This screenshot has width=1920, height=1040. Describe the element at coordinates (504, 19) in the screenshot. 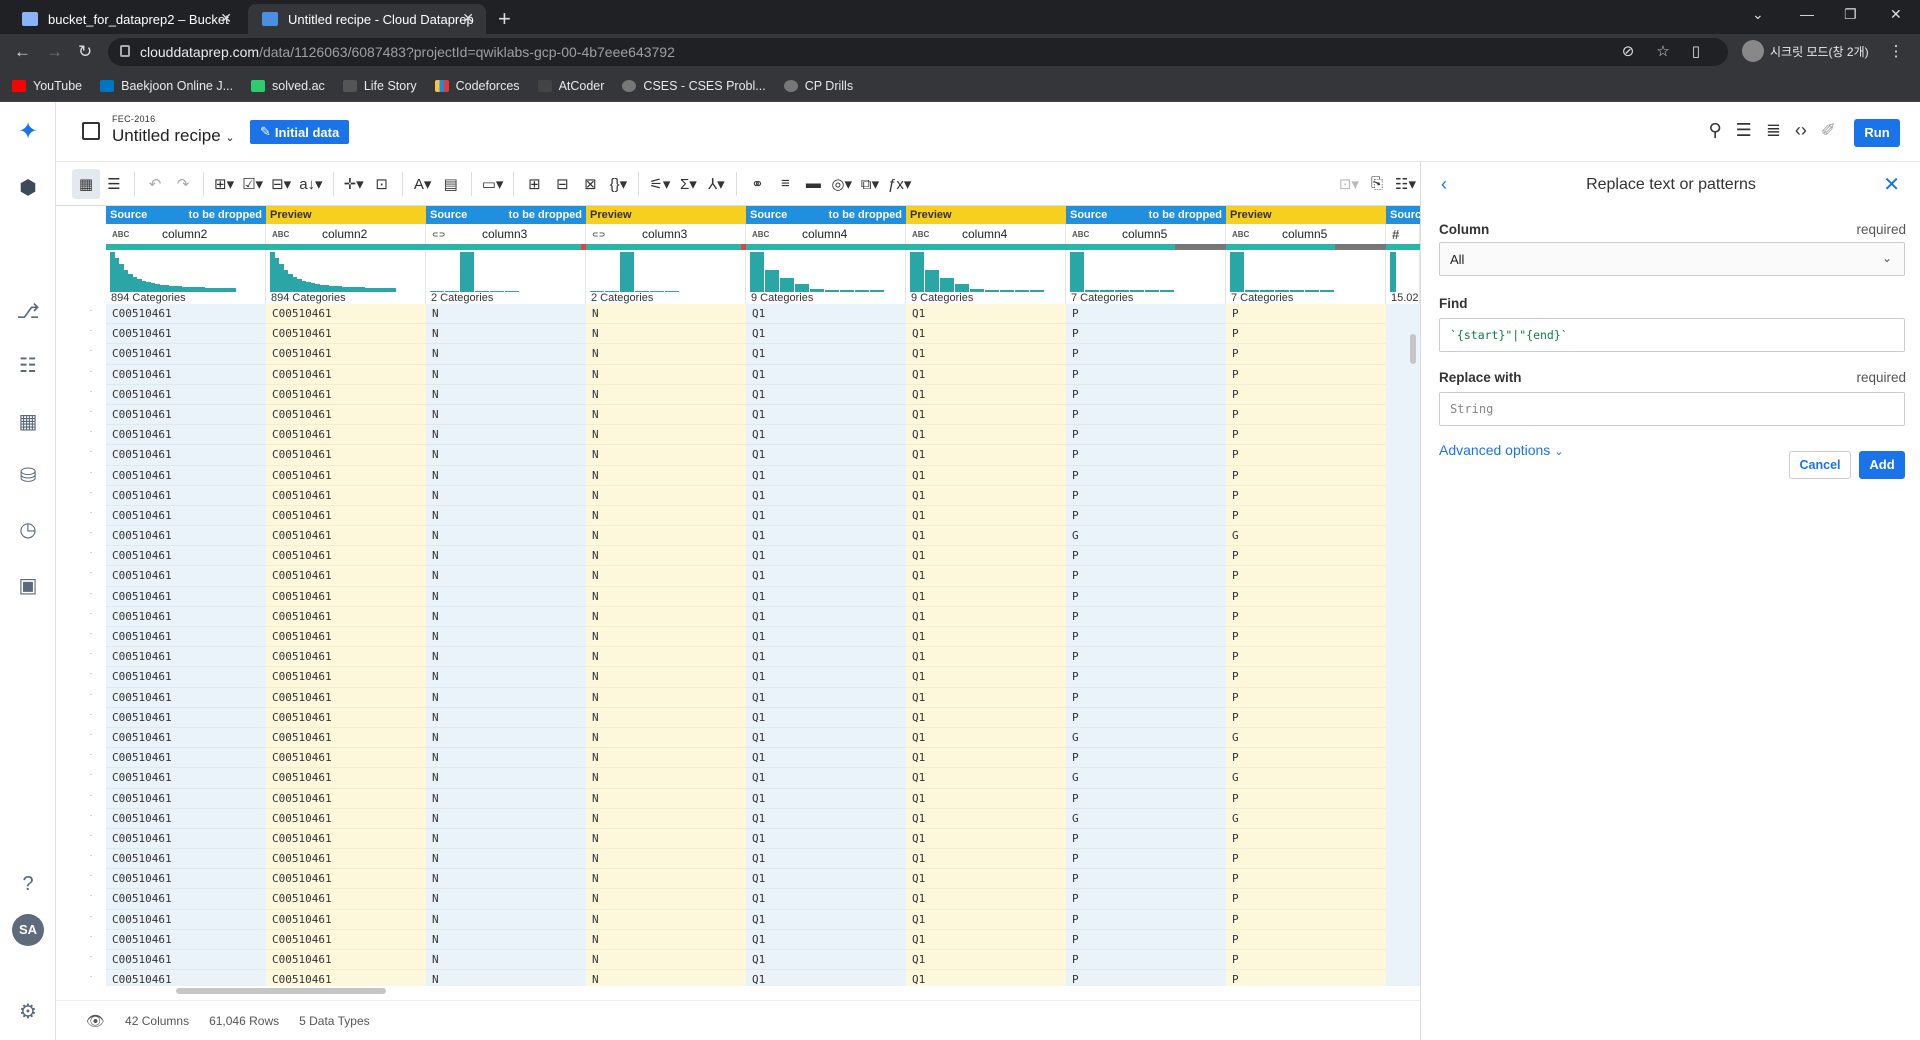

I see `new-tab-icon: +` at that location.